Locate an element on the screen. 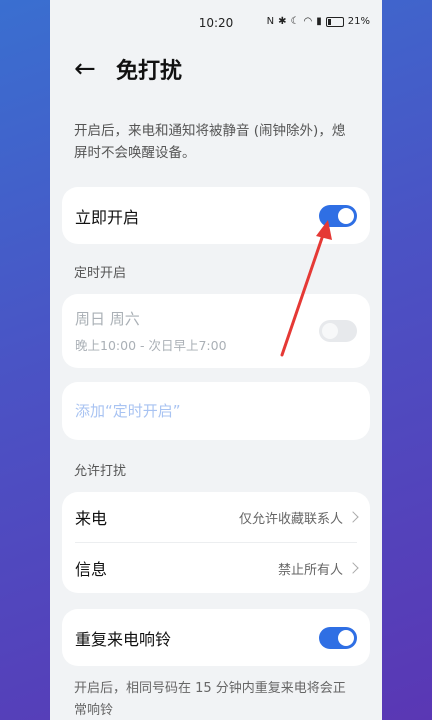  battery-icon is located at coordinates (334, 21).